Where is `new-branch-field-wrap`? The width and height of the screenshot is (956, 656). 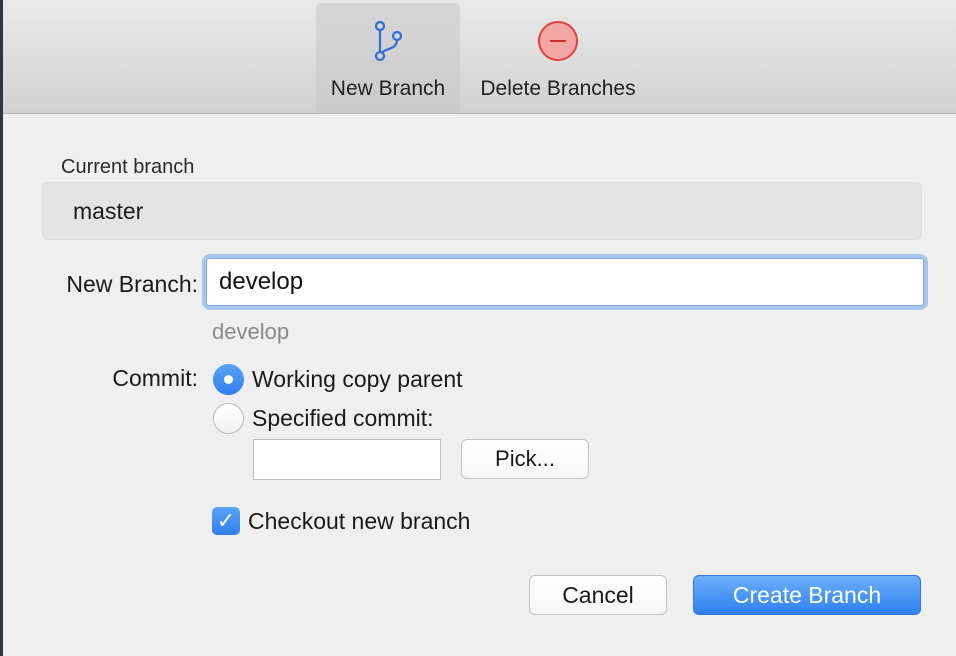 new-branch-field-wrap is located at coordinates (565, 282).